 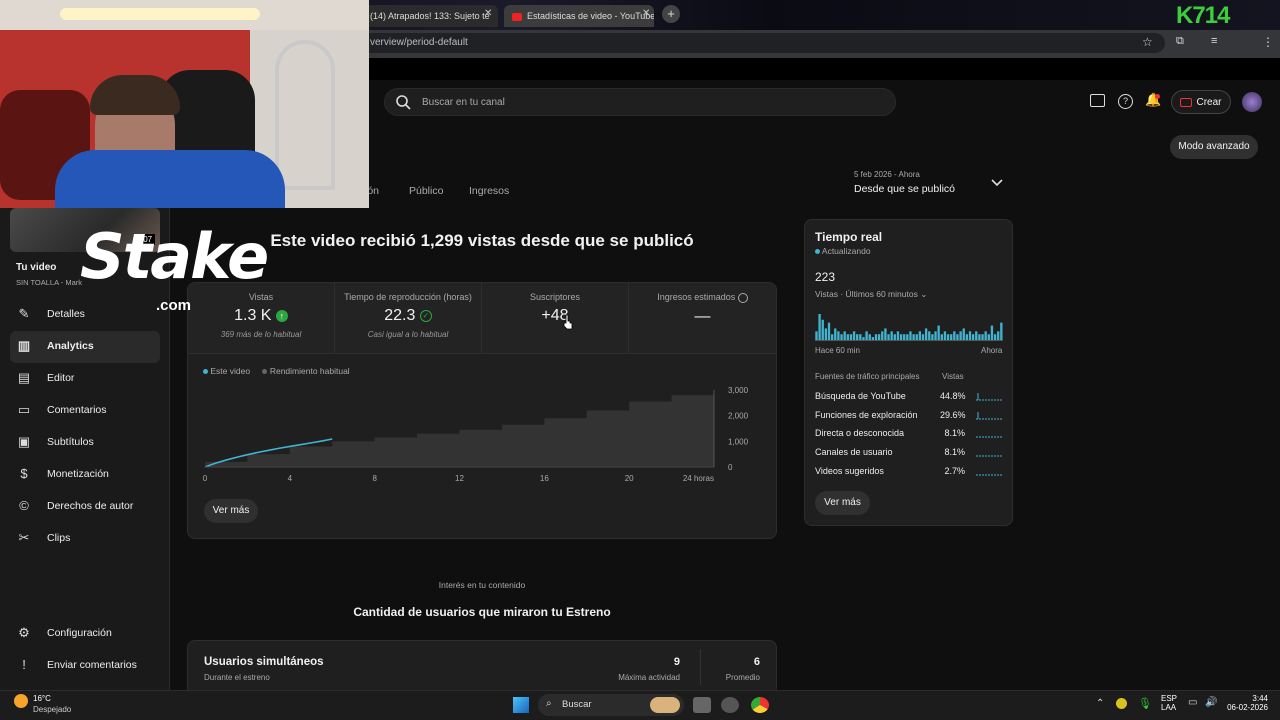 What do you see at coordinates (430, 16) in the screenshot?
I see `browser-tab: (14) Atrapados! 133: Sujeto te` at bounding box center [430, 16].